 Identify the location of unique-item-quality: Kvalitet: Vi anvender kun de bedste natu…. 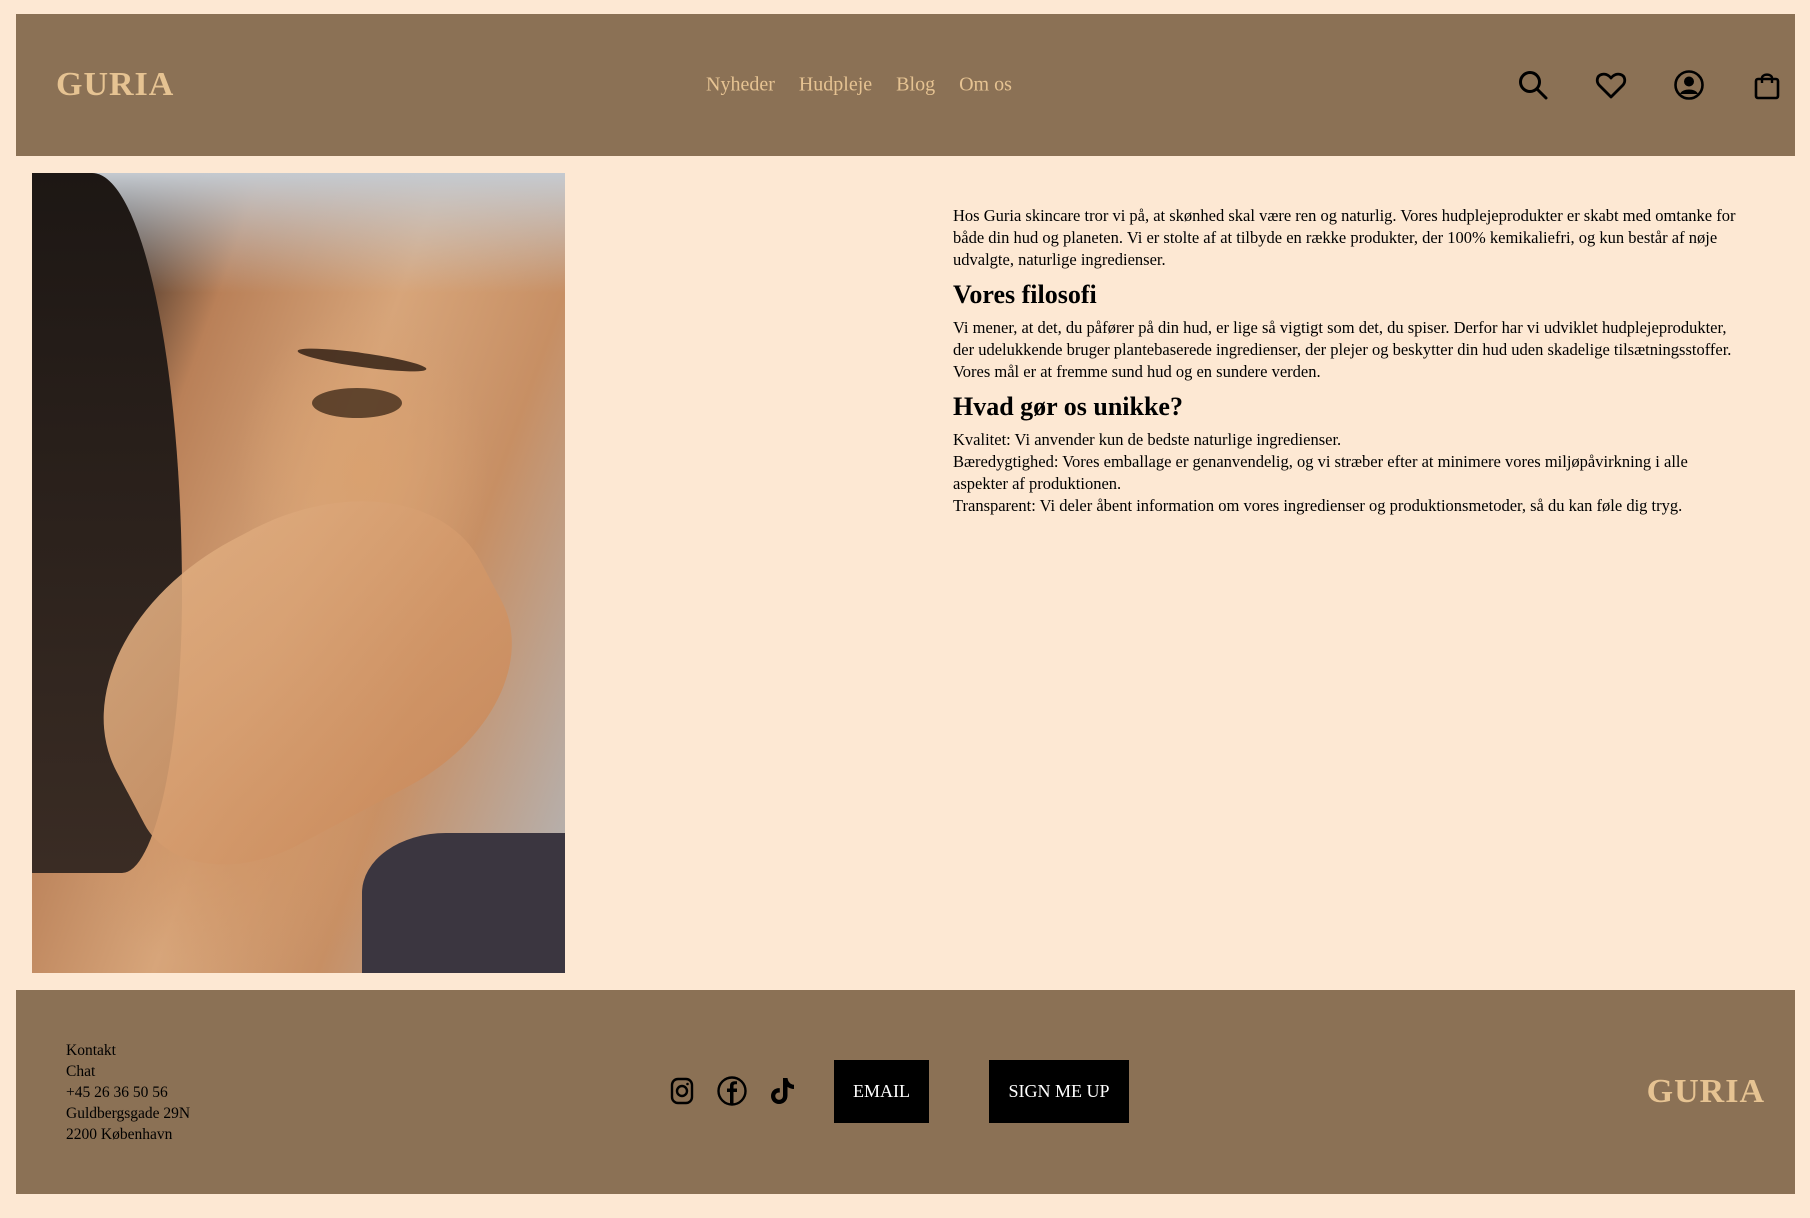
(1147, 439).